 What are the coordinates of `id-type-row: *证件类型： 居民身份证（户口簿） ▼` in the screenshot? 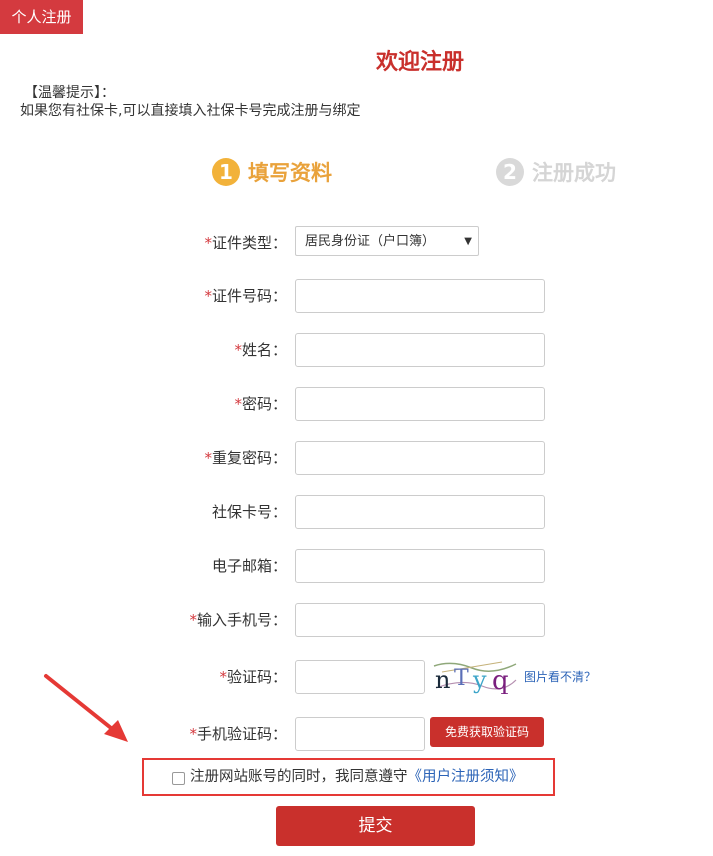 It's located at (356, 243).